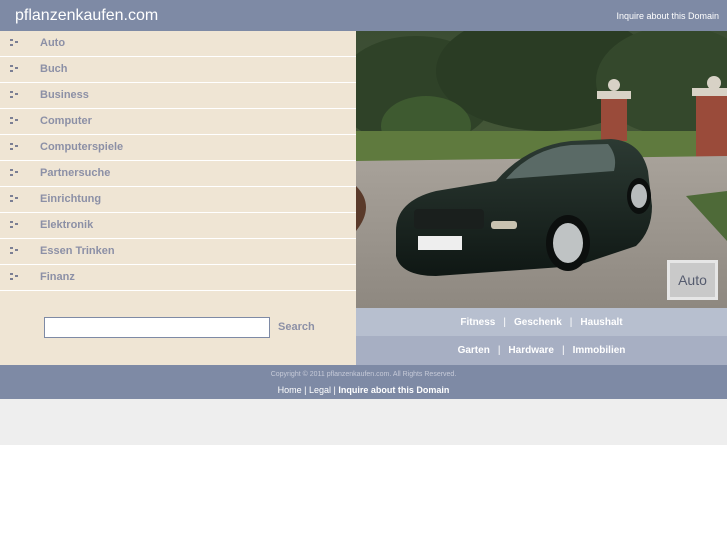 This screenshot has width=727, height=545. What do you see at coordinates (178, 252) in the screenshot?
I see `nav-item-essen-trinken: Essen Trinken` at bounding box center [178, 252].